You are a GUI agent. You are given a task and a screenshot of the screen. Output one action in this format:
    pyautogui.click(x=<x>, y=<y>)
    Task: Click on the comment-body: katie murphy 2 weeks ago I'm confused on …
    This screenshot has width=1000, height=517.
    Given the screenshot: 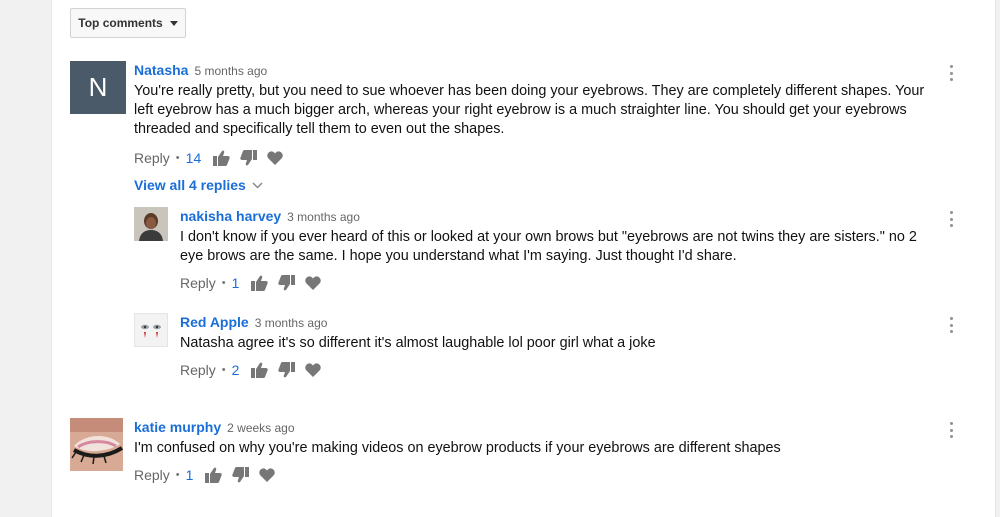 What is the action you would take?
    pyautogui.click(x=534, y=451)
    